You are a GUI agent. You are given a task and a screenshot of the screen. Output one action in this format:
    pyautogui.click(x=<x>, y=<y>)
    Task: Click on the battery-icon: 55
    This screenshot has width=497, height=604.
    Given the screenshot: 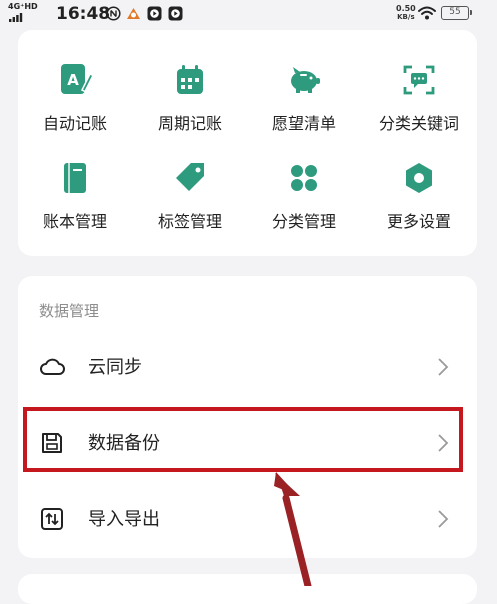 What is the action you would take?
    pyautogui.click(x=456, y=13)
    